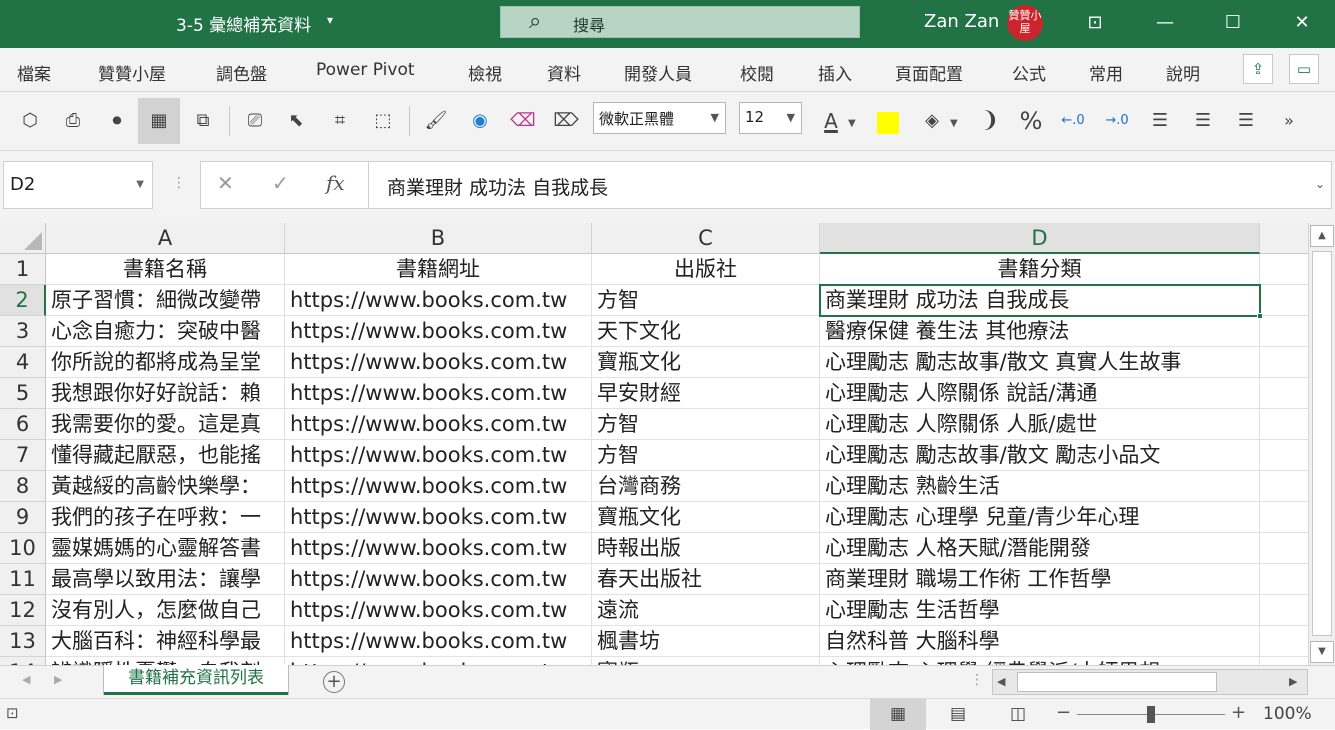 This screenshot has height=730, width=1335. Describe the element at coordinates (1040, 548) in the screenshot. I see `table-cell: 心理勵志 人格天賦/潛能開發` at that location.